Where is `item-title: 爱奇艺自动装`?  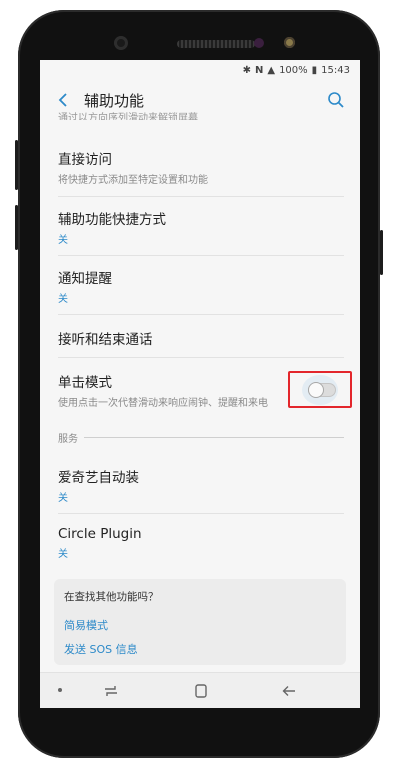 item-title: 爱奇艺自动装 is located at coordinates (98, 478).